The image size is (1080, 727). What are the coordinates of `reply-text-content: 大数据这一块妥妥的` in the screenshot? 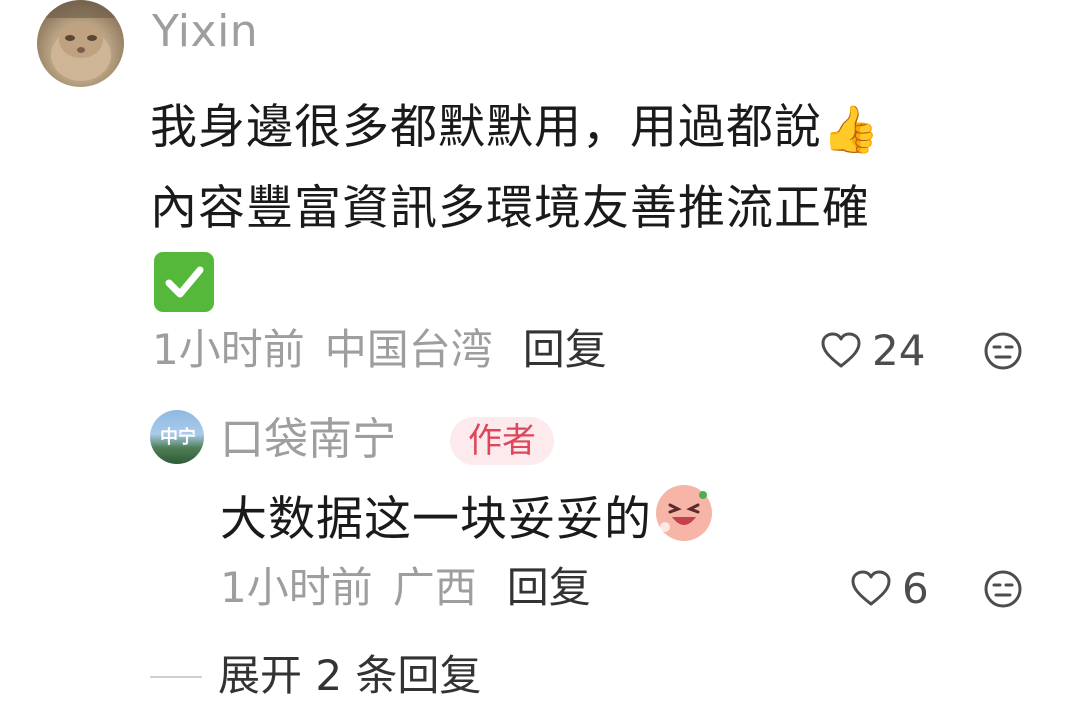 It's located at (436, 519).